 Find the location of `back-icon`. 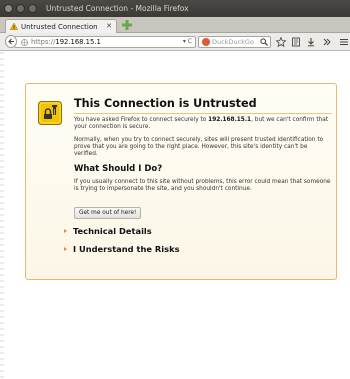

back-icon is located at coordinates (10, 41).